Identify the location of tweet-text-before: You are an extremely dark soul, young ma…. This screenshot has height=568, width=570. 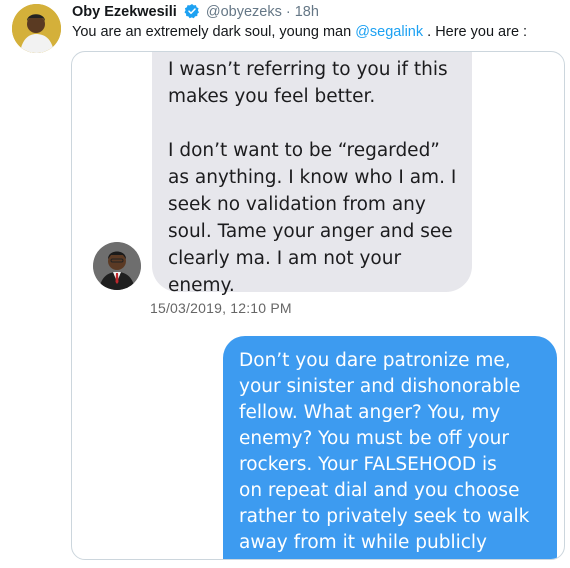
(214, 32).